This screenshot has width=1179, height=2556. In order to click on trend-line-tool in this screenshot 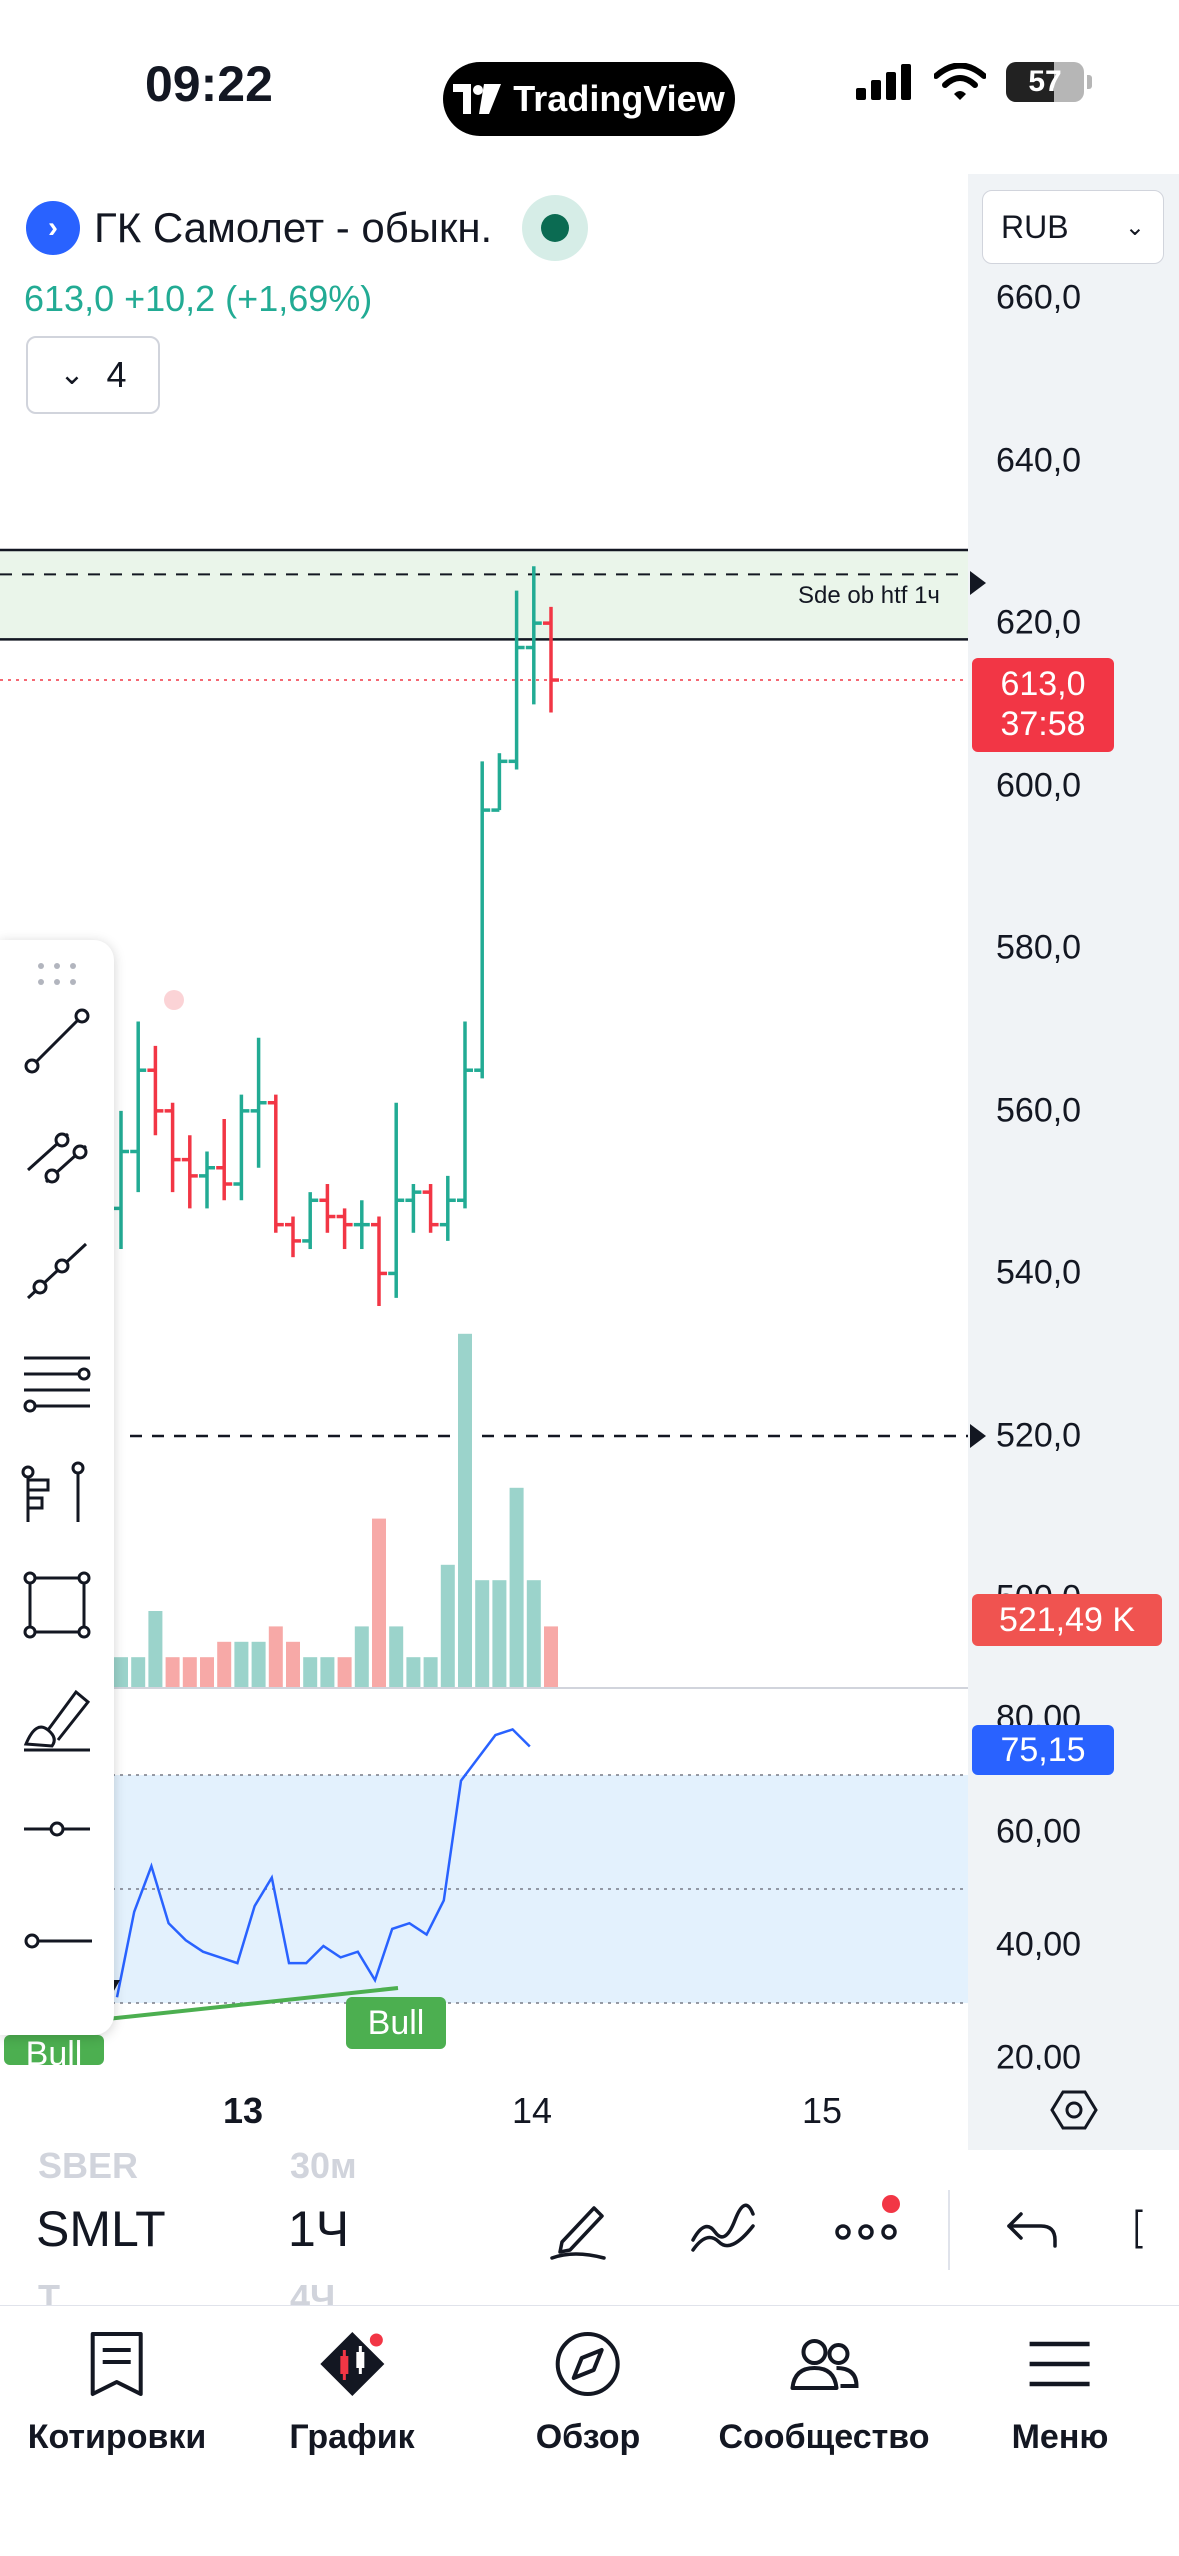, I will do `click(57, 1041)`.